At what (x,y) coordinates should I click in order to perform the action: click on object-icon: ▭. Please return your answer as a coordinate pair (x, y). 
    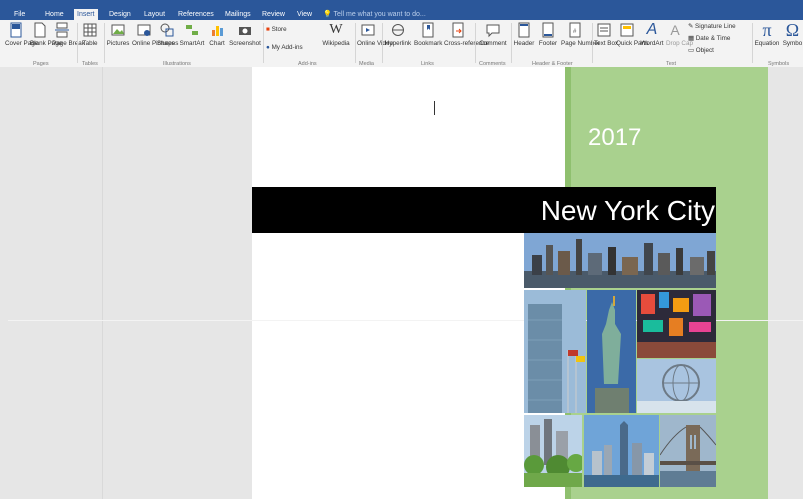
    Looking at the image, I should click on (691, 50).